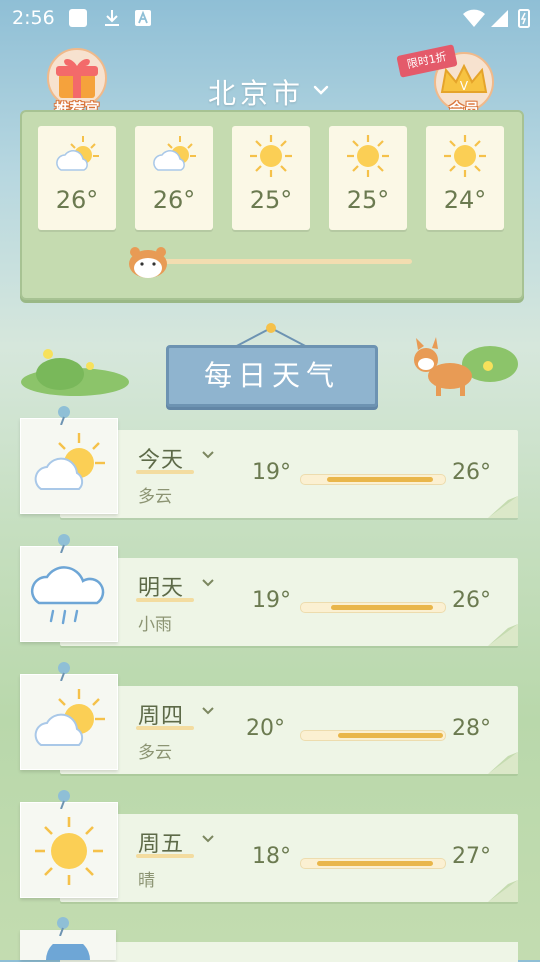  What do you see at coordinates (269, 939) in the screenshot?
I see `day-row-partial` at bounding box center [269, 939].